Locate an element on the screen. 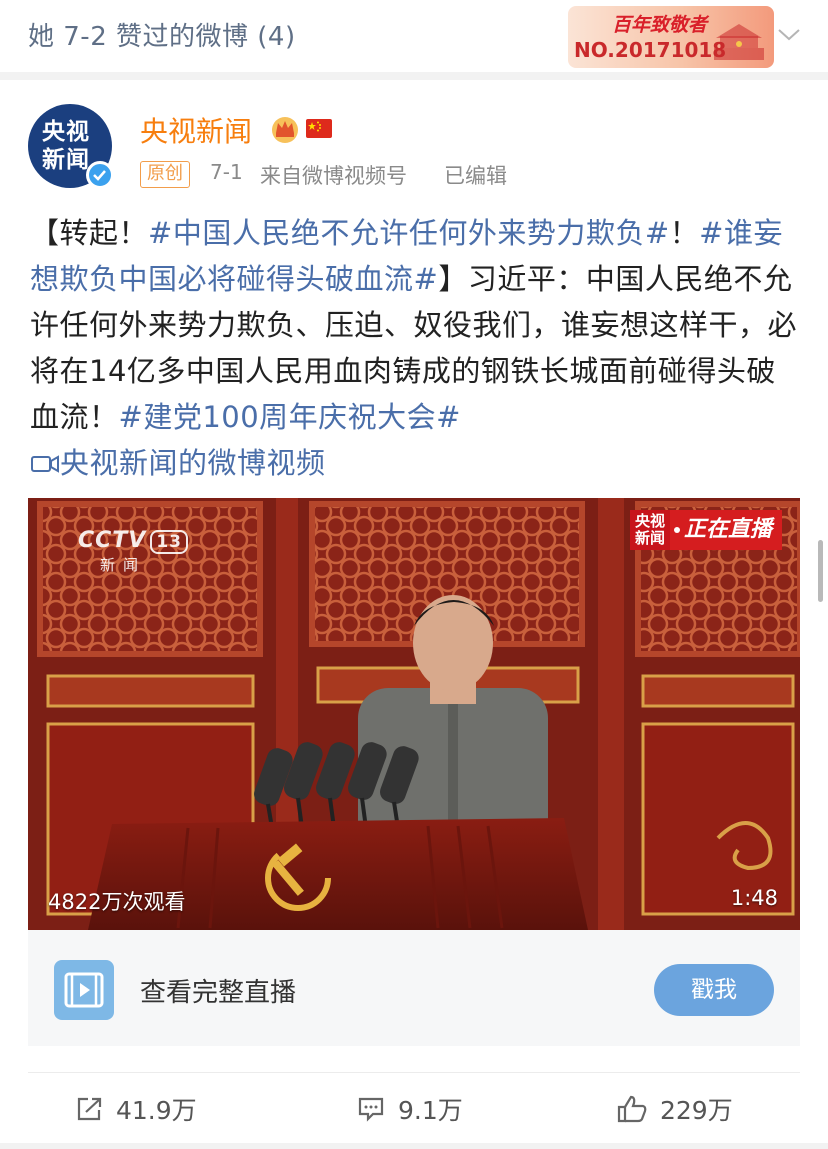  poke-button: 戳我 is located at coordinates (714, 990).